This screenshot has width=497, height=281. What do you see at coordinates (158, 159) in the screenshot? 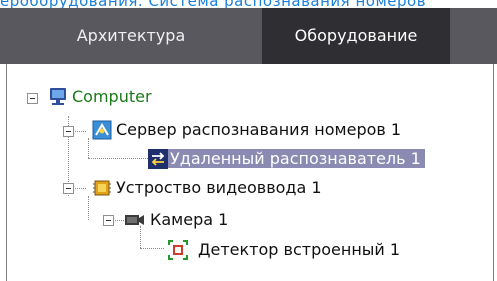
I see `remote-recognizer-icon` at bounding box center [158, 159].